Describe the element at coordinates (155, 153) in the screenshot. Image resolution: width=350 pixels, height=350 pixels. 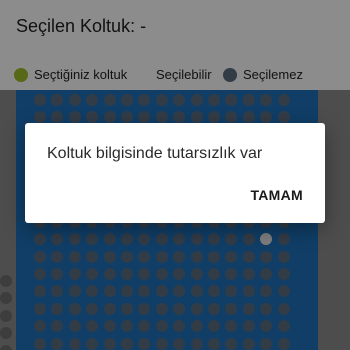
I see `dialog-message: Koltuk bilgisinde tutarsızlık var` at that location.